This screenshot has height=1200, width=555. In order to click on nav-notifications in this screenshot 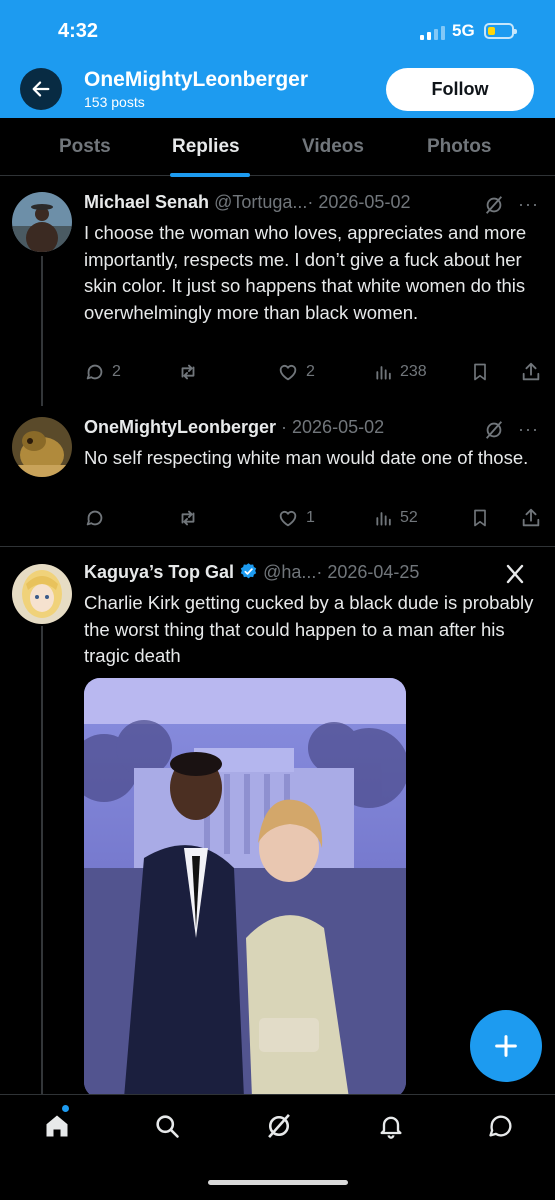, I will do `click(391, 1126)`.